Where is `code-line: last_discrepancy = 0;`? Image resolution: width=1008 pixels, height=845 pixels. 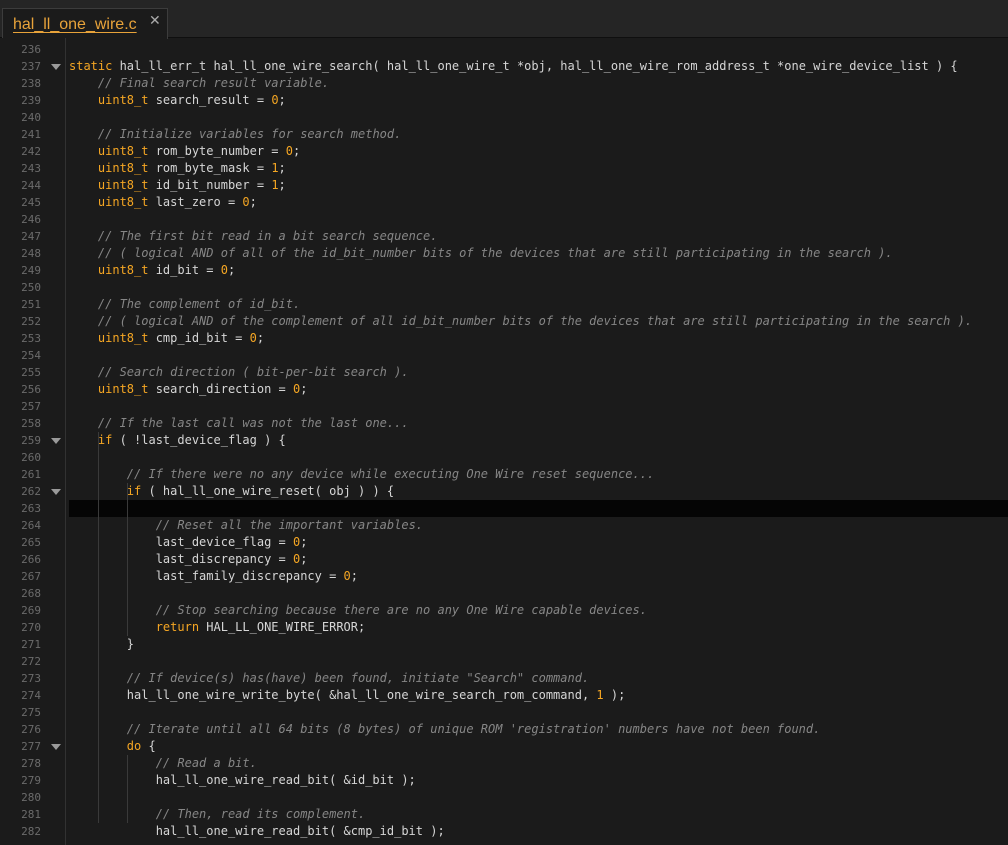
code-line: last_discrepancy = 0; is located at coordinates (538, 559).